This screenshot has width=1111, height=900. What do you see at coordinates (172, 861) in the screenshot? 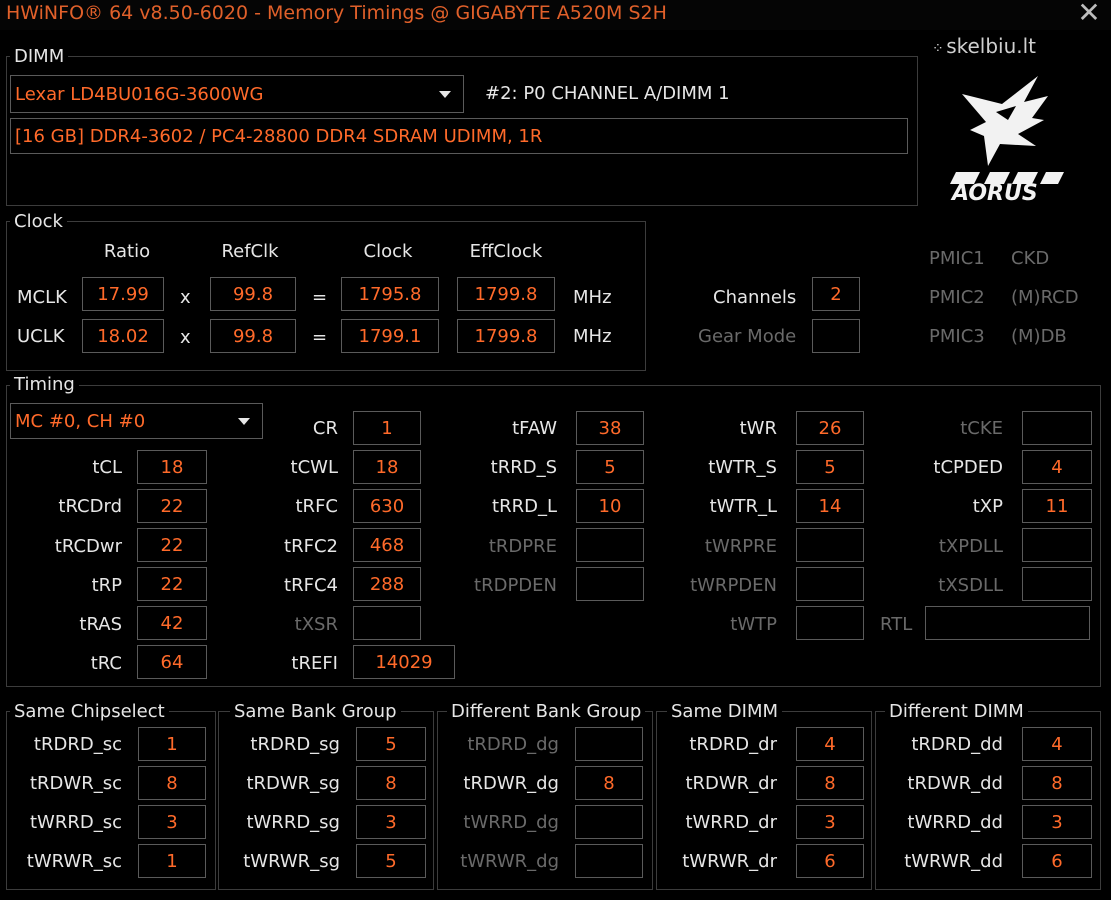
I see `sc-value-twrwr: 1` at bounding box center [172, 861].